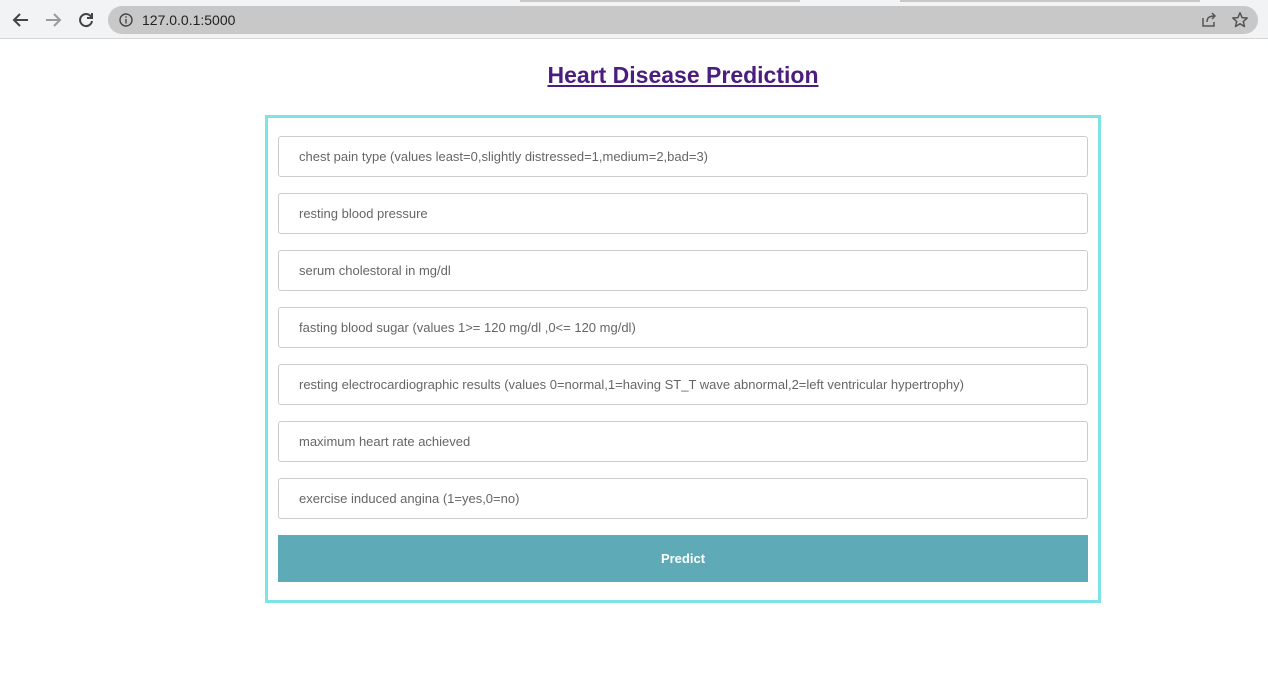 The height and width of the screenshot is (688, 1268). I want to click on browser-toolbar: 127.0.0.1:5000, so click(634, 19).